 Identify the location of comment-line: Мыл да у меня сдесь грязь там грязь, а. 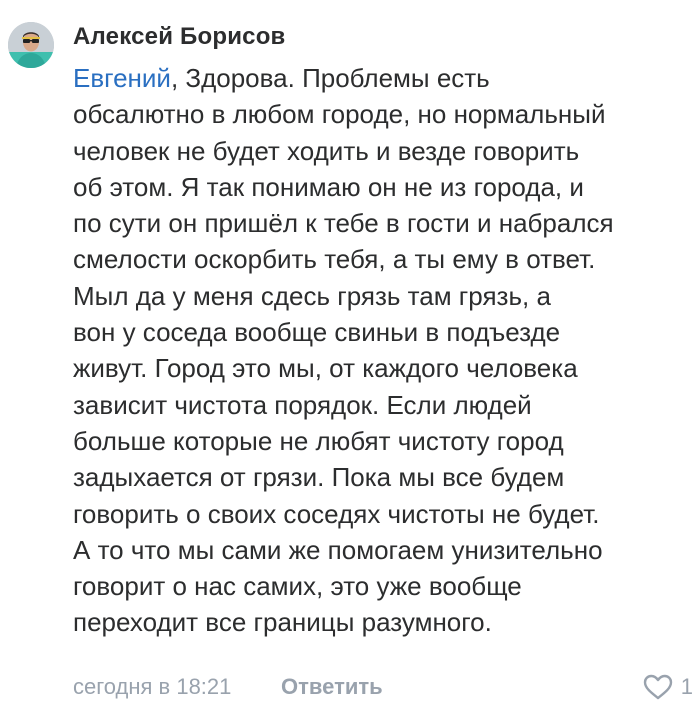
(312, 295).